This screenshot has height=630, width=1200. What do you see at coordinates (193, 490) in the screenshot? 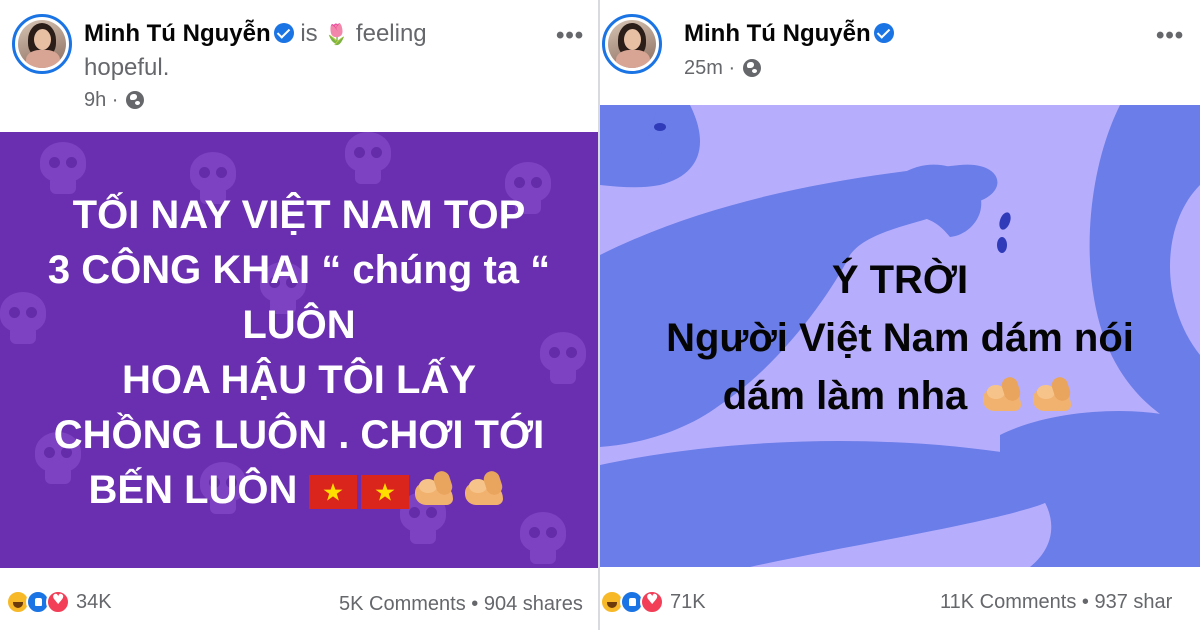
I see `post-text-line: BẾN LUÔN` at bounding box center [193, 490].